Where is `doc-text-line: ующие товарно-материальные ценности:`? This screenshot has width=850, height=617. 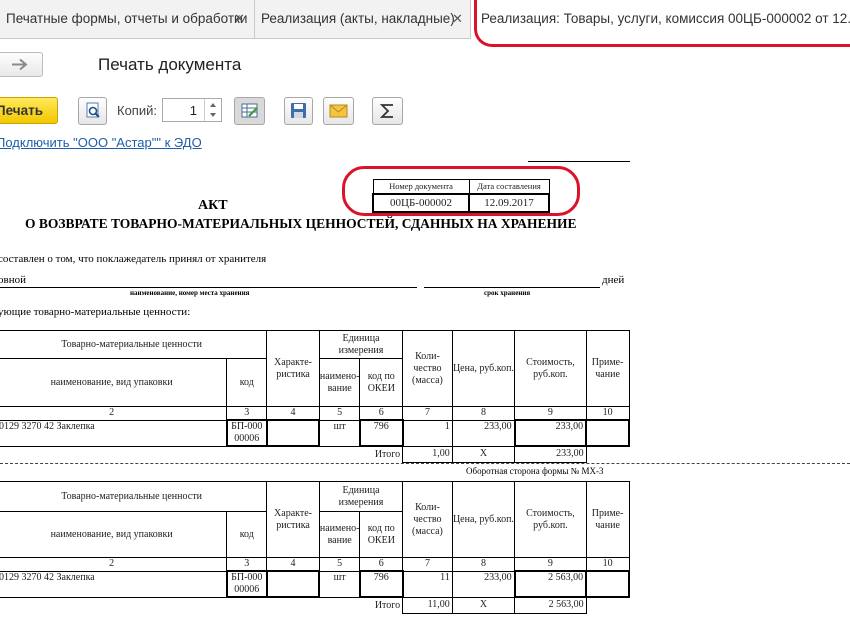 doc-text-line: ующие товарно-материальные ценности: is located at coordinates (95, 312).